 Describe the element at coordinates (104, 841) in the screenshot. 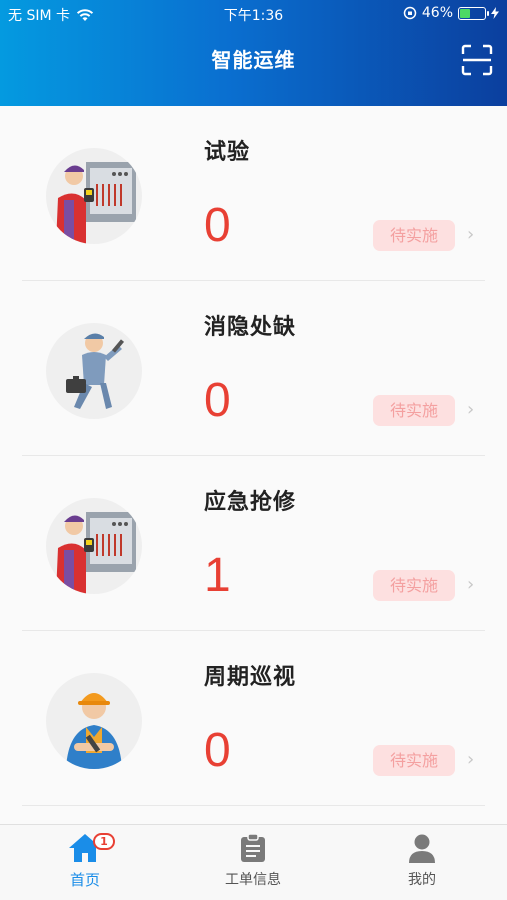

I see `notification-badge: 1` at that location.